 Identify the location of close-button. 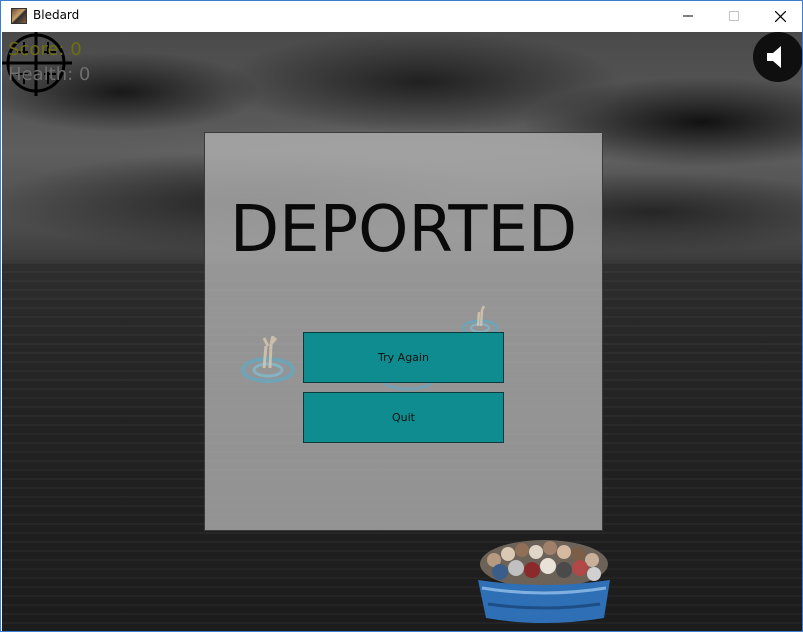
(779, 16).